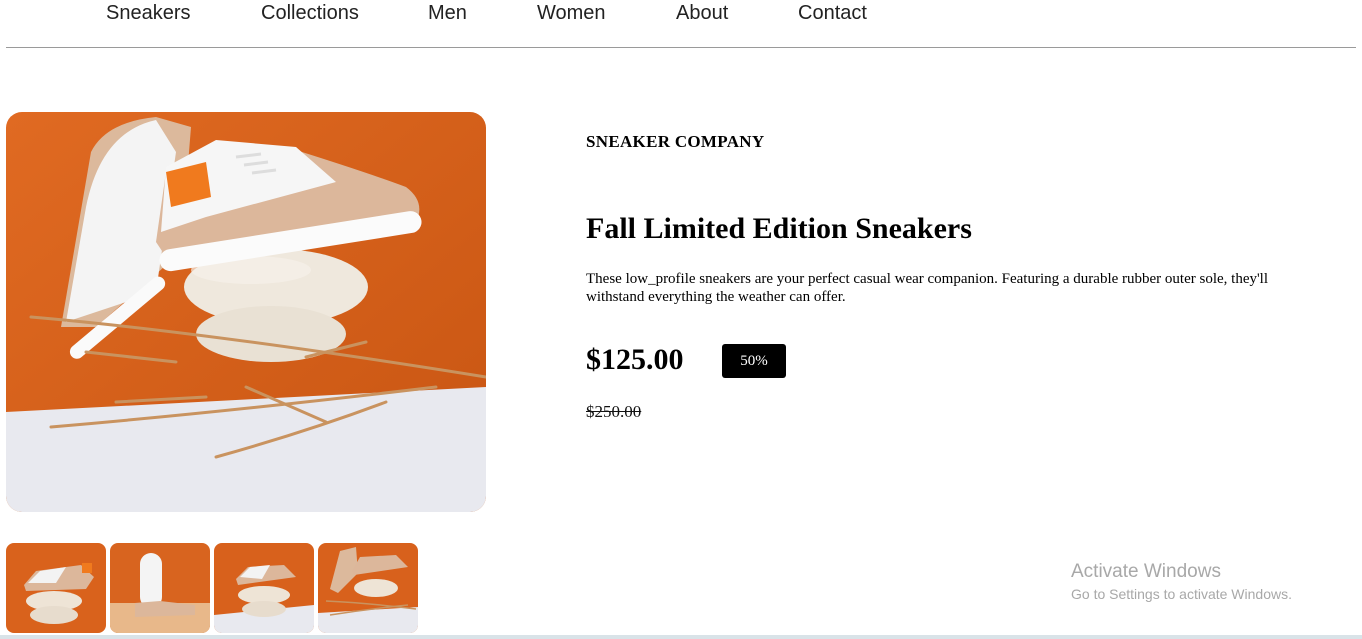  What do you see at coordinates (310, 13) in the screenshot?
I see `nav-link-collections: Collections` at bounding box center [310, 13].